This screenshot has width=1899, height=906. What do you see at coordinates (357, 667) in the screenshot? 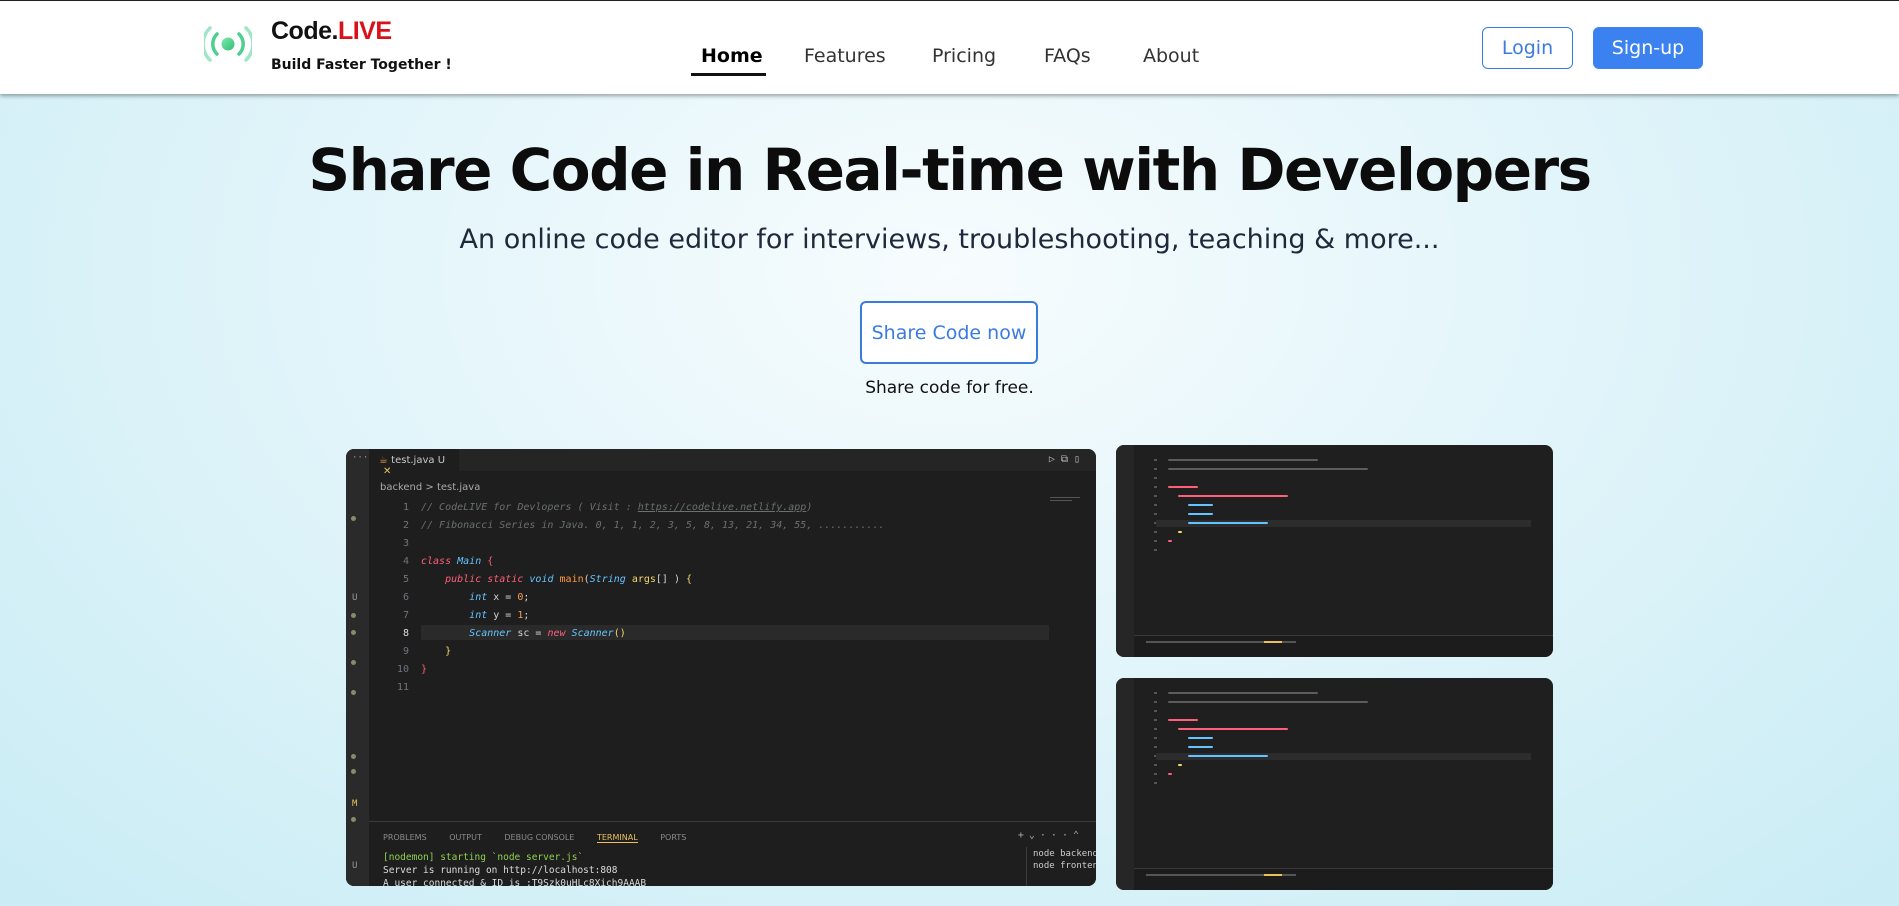
I see `activity-bar: ··· U M U` at bounding box center [357, 667].